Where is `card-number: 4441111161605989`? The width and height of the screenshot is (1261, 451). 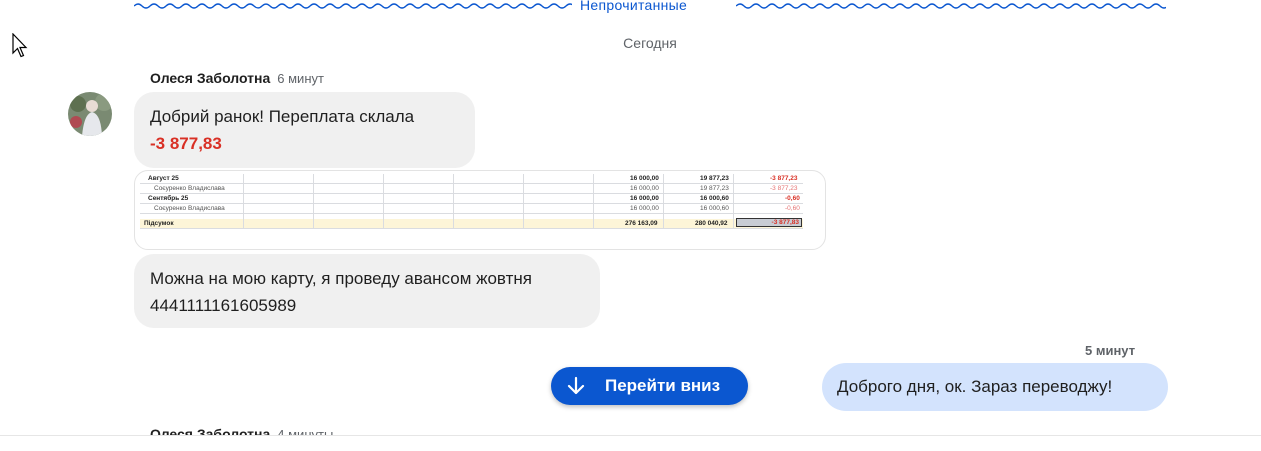 card-number: 4441111161605989 is located at coordinates (223, 305).